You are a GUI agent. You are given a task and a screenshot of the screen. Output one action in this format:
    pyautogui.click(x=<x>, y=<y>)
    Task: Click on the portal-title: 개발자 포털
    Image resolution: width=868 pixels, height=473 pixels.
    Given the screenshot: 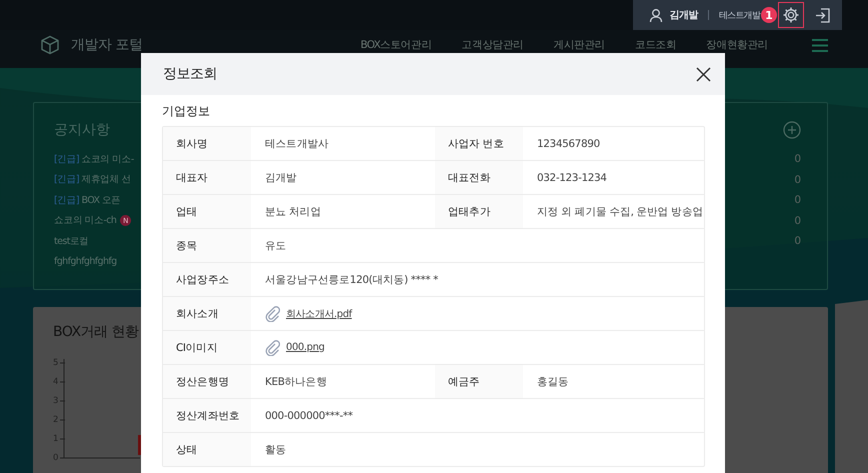 What is the action you would take?
    pyautogui.click(x=106, y=45)
    